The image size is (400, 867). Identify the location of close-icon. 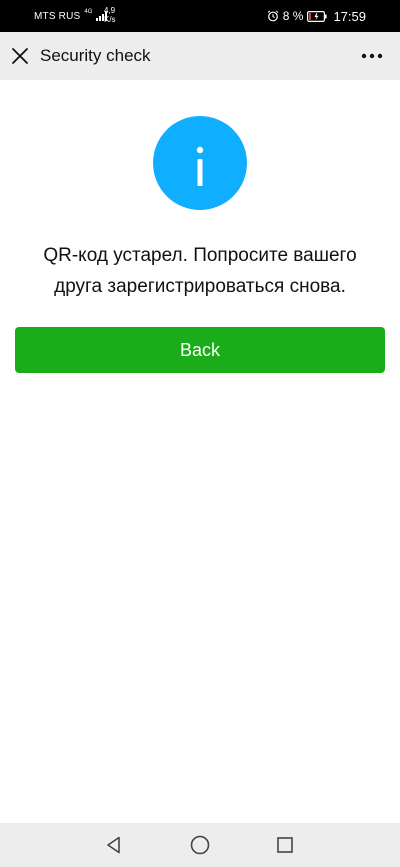
(20, 56).